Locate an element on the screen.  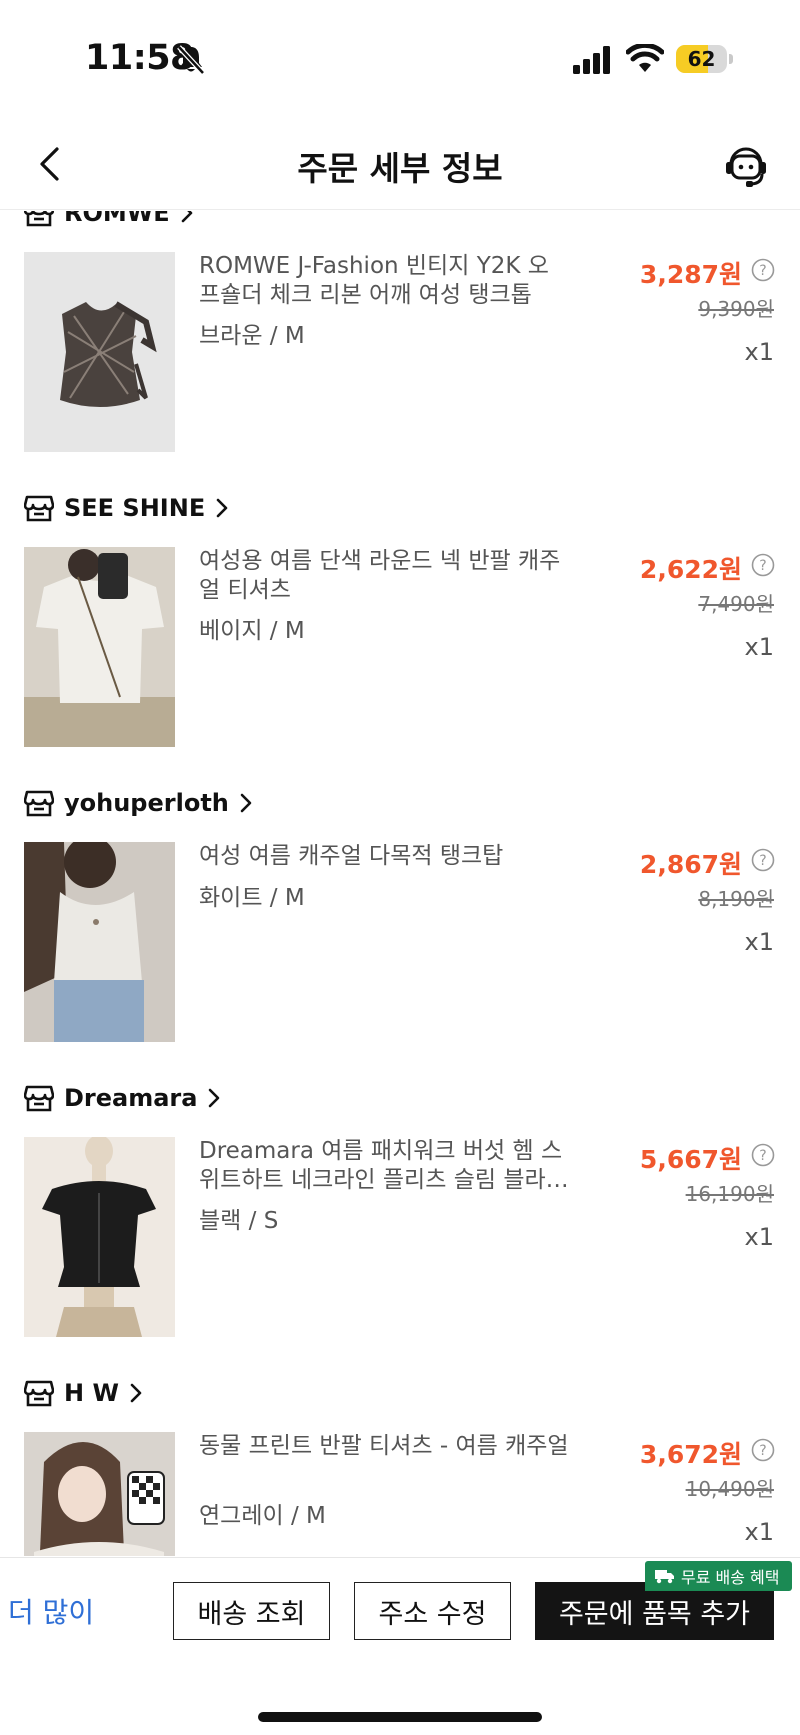
store-link: yohuperloth is located at coordinates (138, 803).